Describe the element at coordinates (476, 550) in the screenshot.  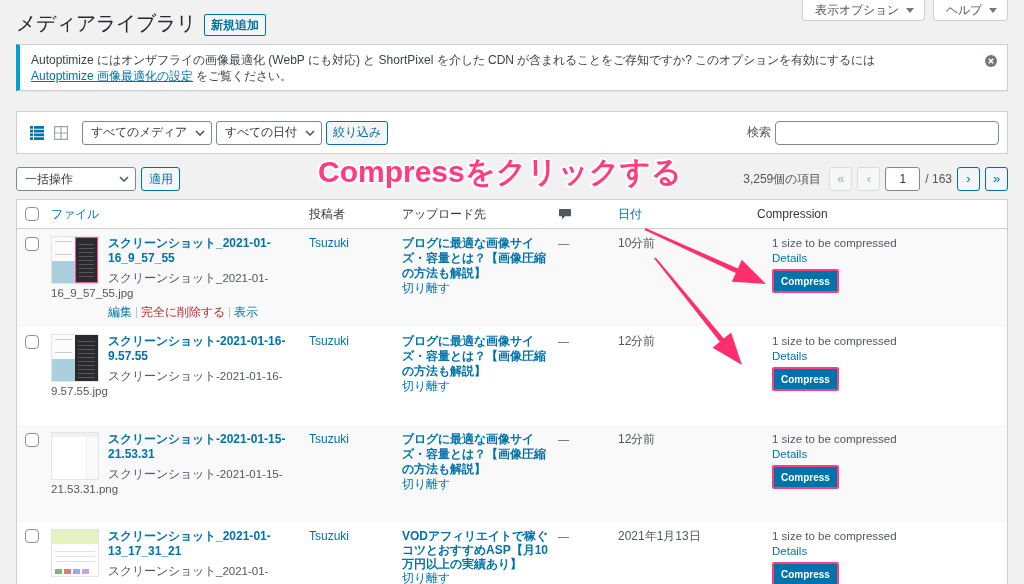
I see `attached-post-link: VODアフィリエイトで稼ぐコツとおすすめASP【月10万円以上の実績あり】` at that location.